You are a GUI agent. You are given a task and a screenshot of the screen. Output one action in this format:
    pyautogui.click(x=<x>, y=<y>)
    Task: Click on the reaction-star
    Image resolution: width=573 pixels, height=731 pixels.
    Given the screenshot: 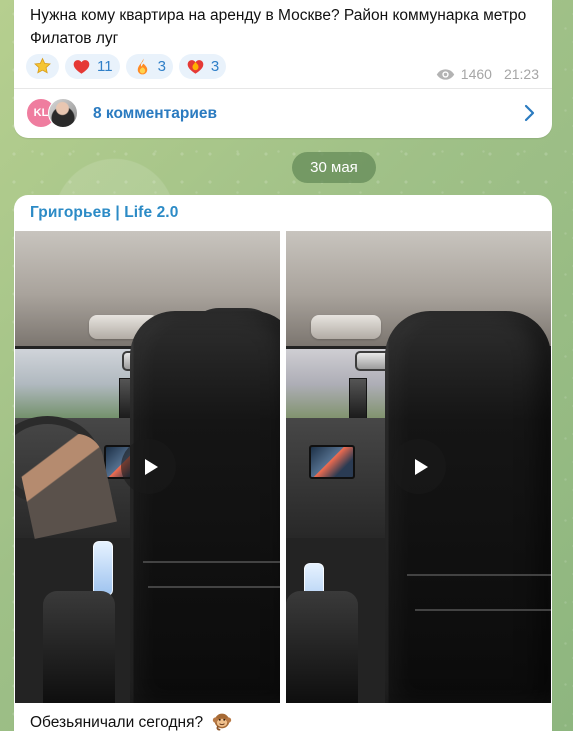 What is the action you would take?
    pyautogui.click(x=42, y=66)
    